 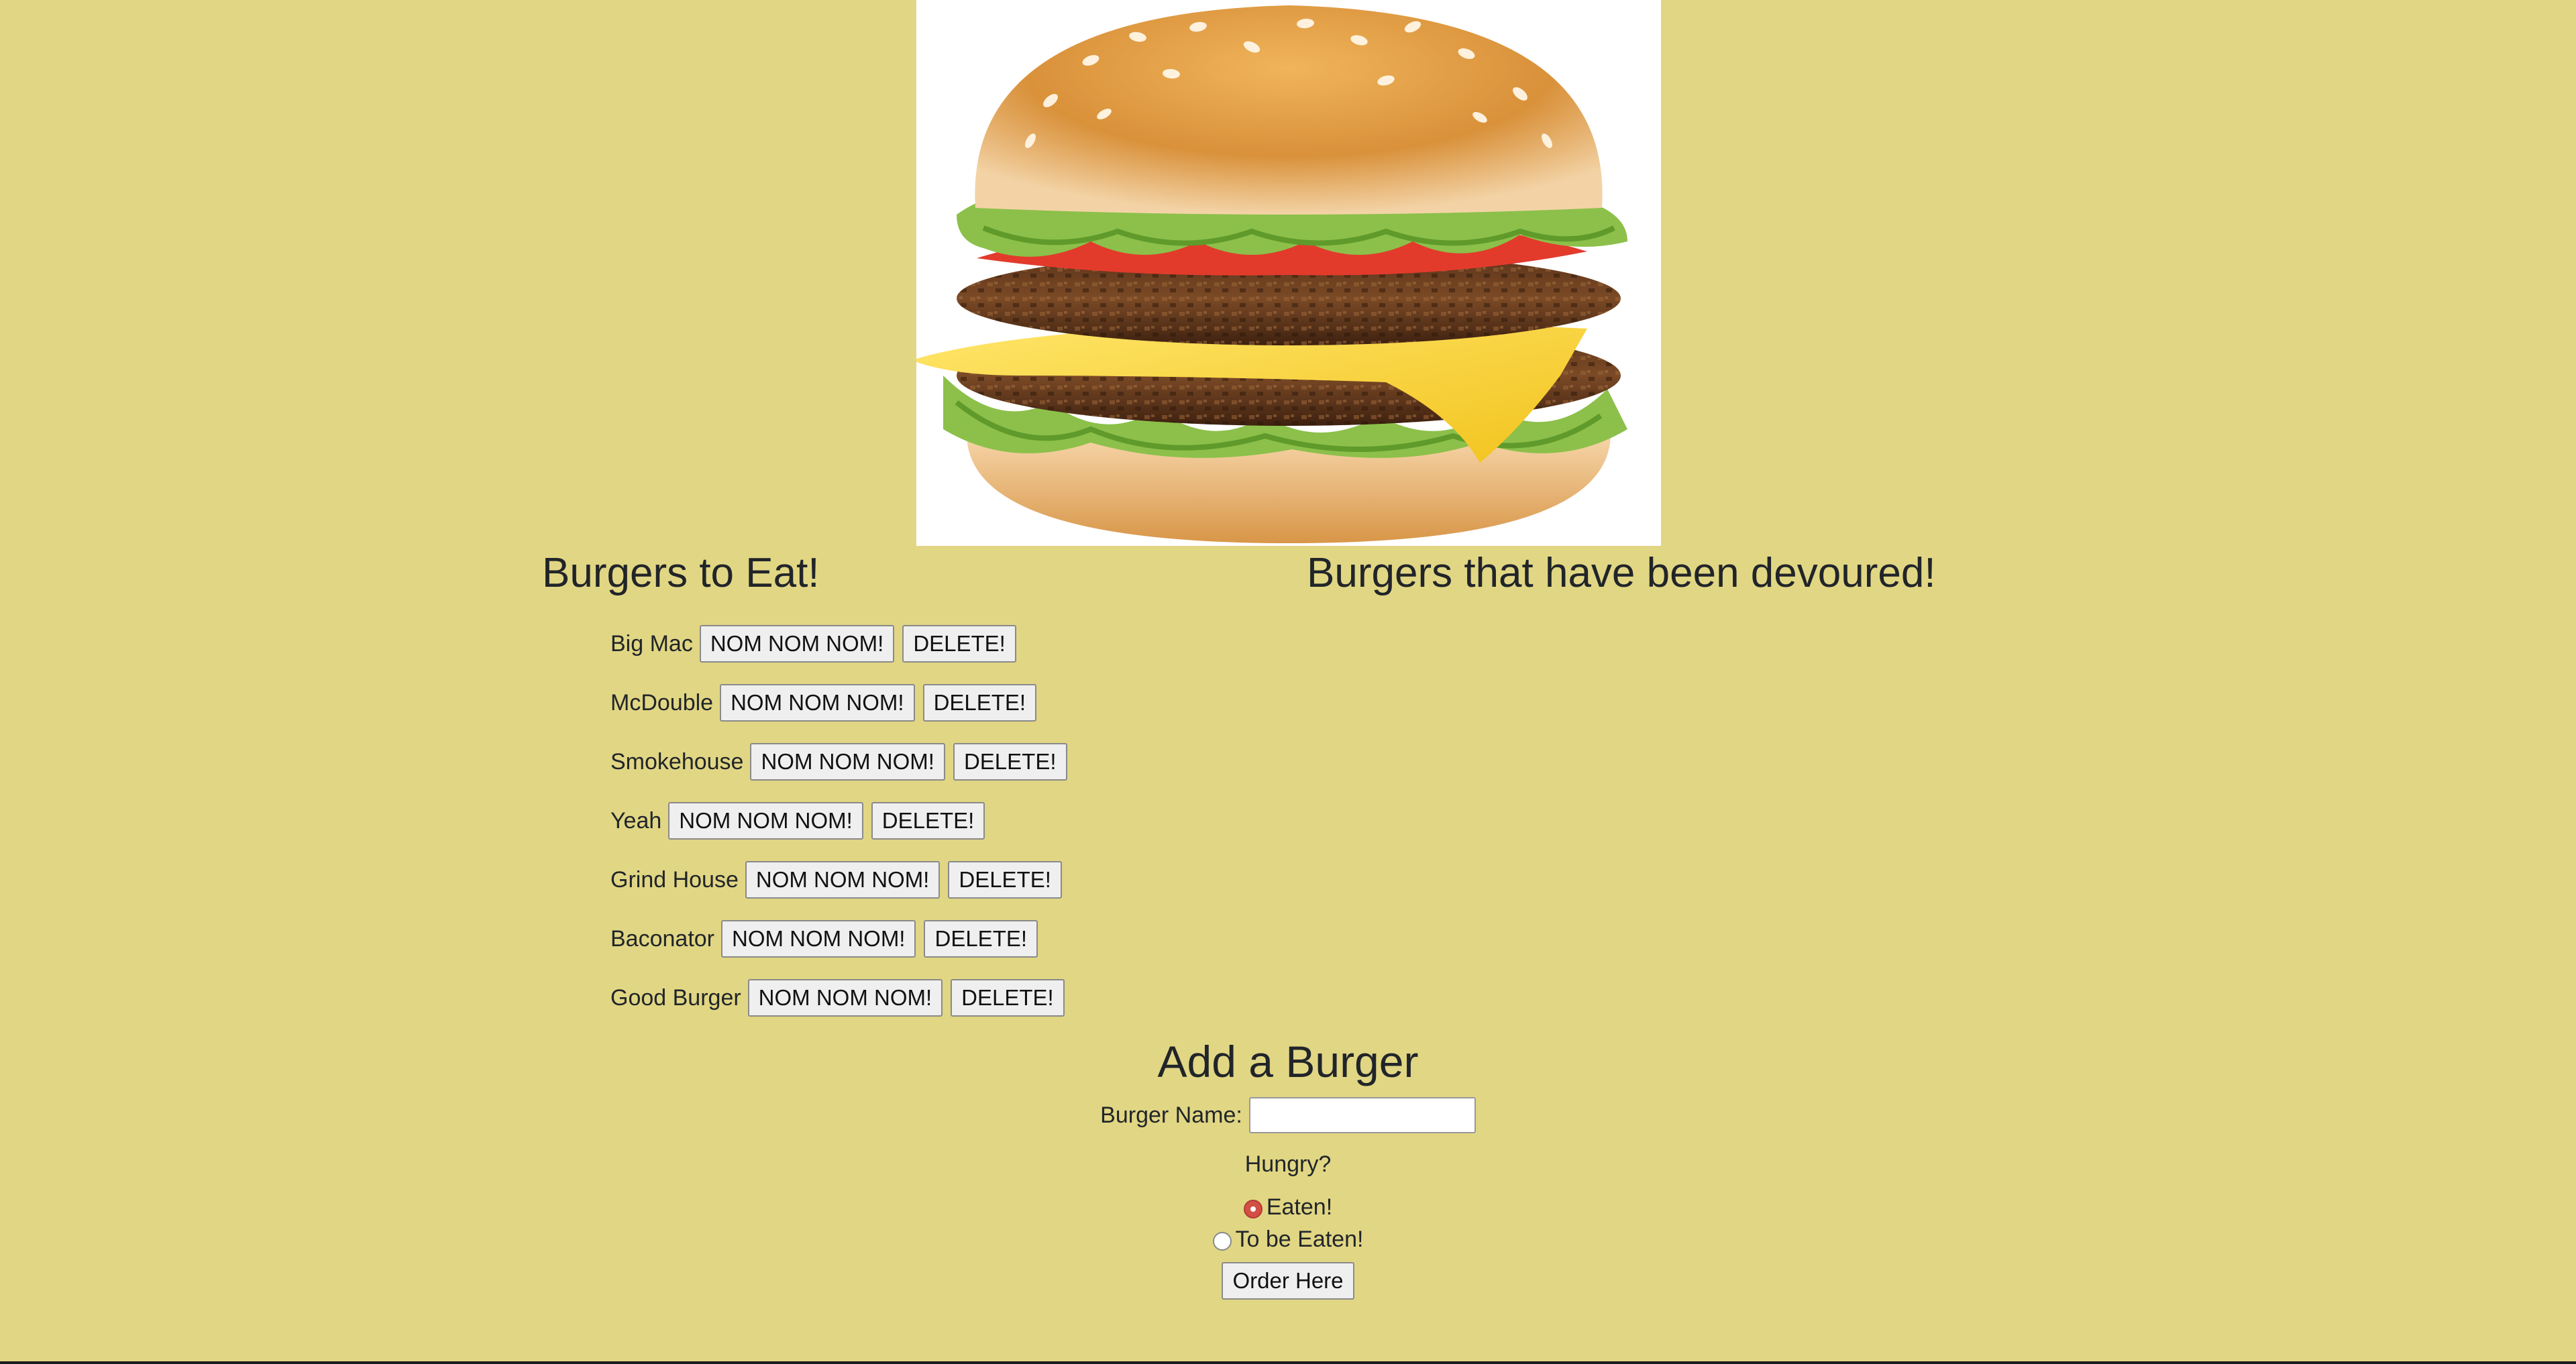 I want to click on burger-name-row: Burger Name:, so click(x=1288, y=1115).